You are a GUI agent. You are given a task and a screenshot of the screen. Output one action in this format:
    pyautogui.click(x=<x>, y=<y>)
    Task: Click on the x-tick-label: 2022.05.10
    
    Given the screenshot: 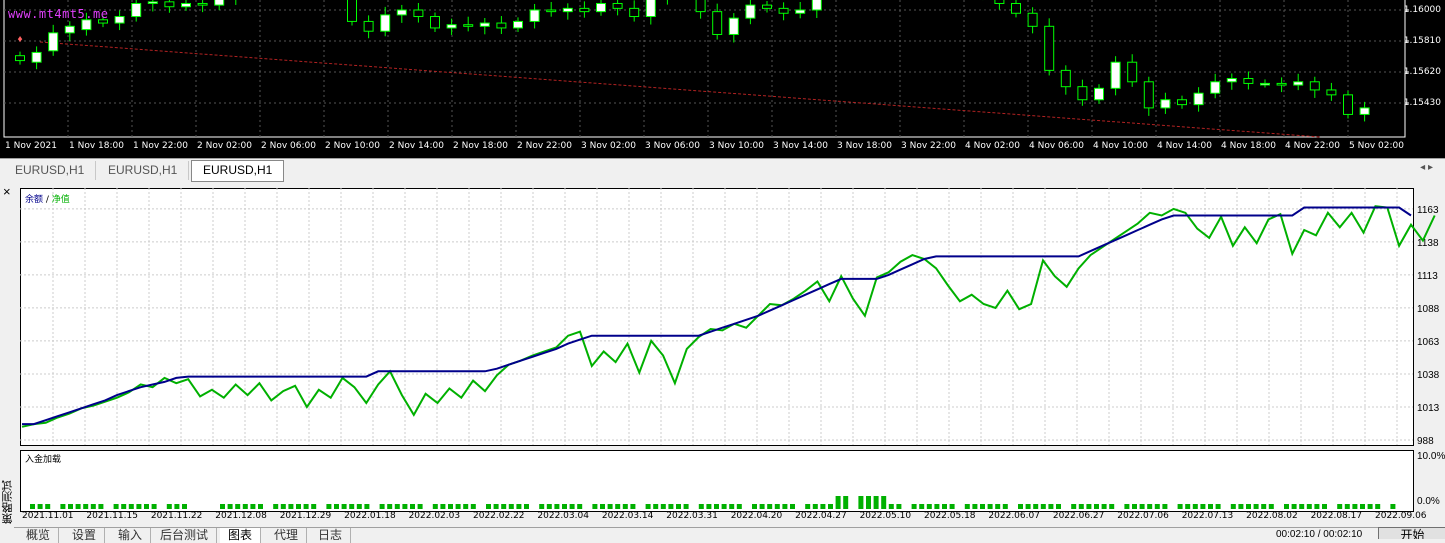 What is the action you would take?
    pyautogui.click(x=886, y=514)
    